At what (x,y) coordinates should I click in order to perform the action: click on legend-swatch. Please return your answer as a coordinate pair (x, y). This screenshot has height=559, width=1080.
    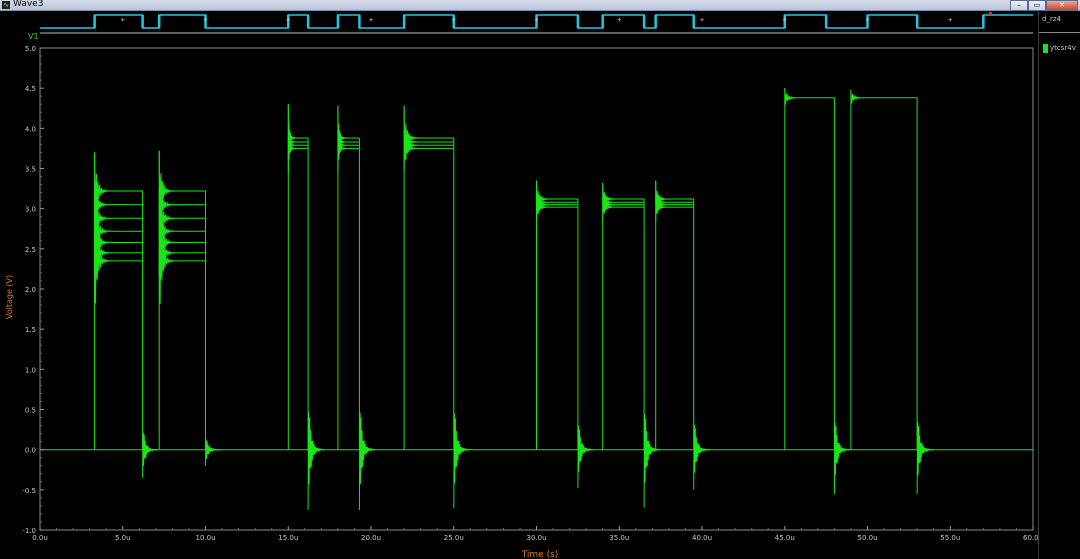
    Looking at the image, I should click on (1045, 48).